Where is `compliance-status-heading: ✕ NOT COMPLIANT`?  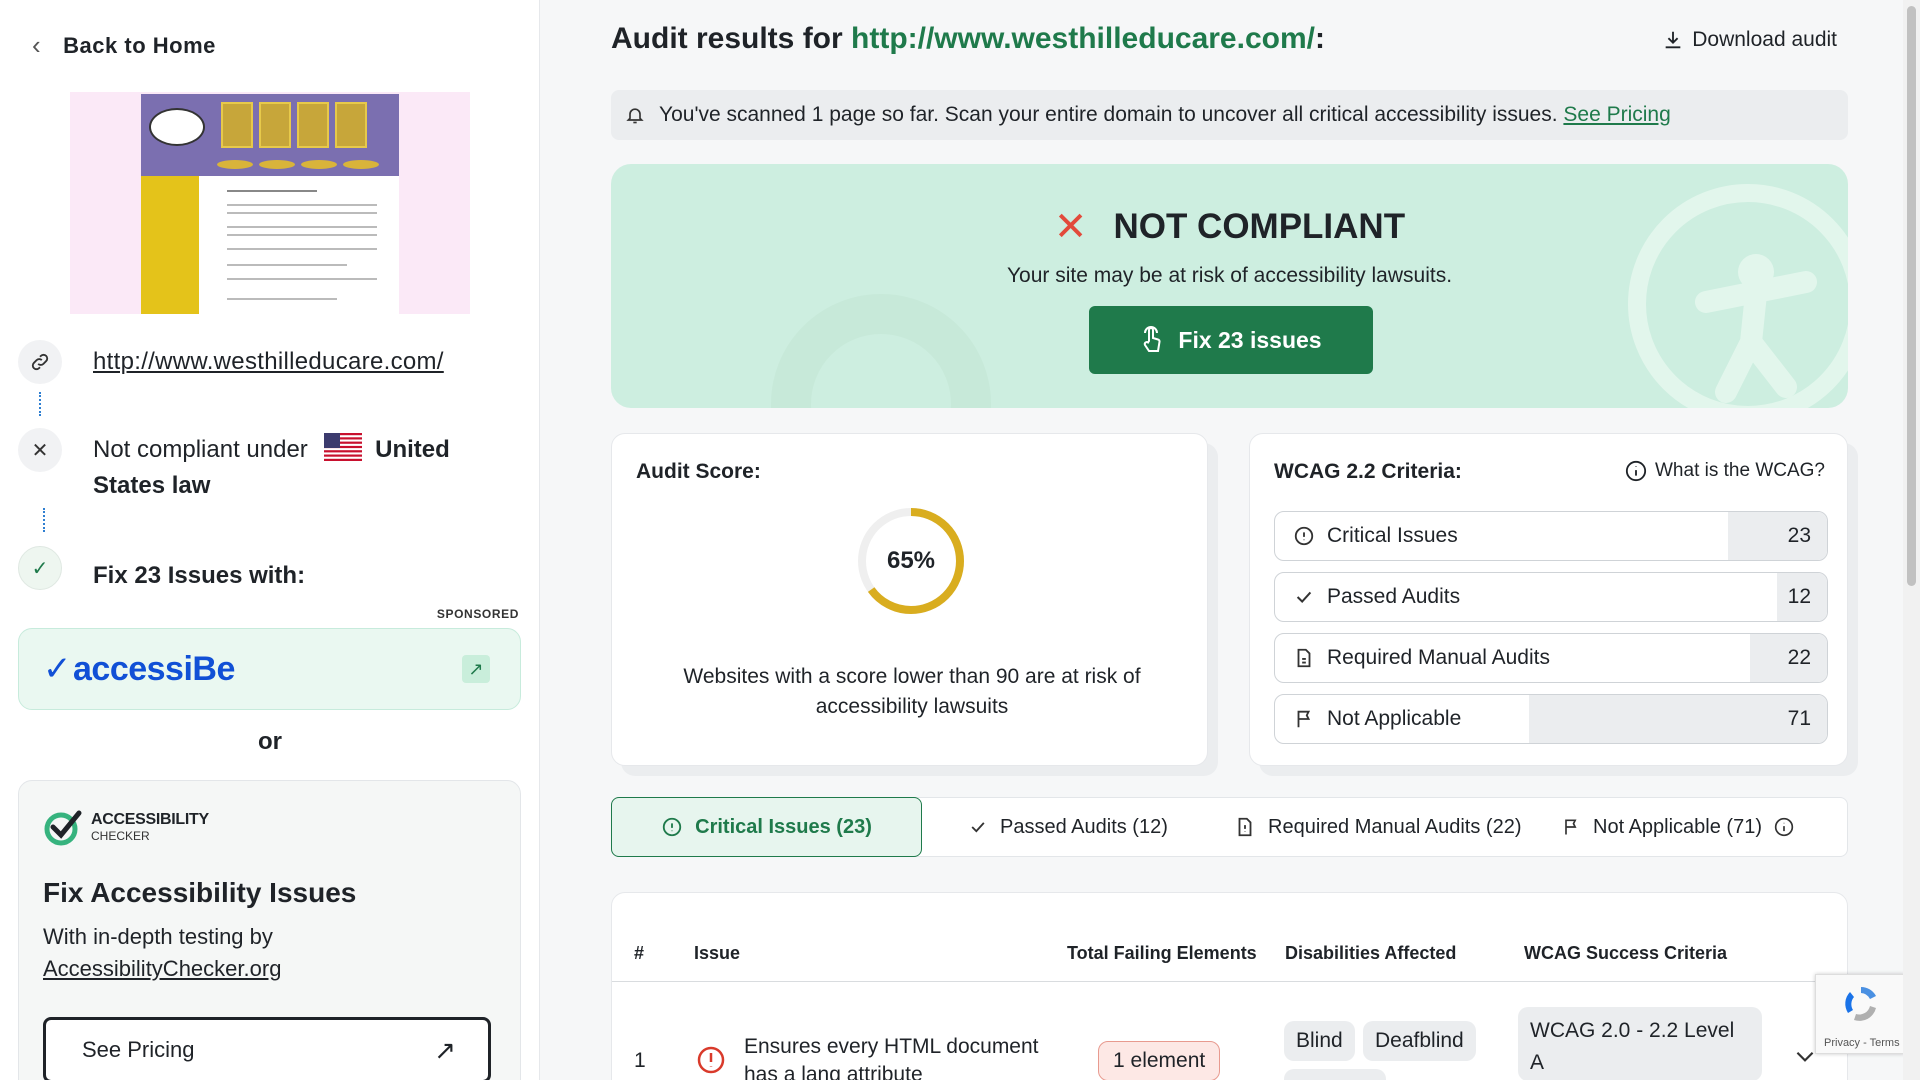 compliance-status-heading: ✕ NOT COMPLIANT is located at coordinates (1229, 227).